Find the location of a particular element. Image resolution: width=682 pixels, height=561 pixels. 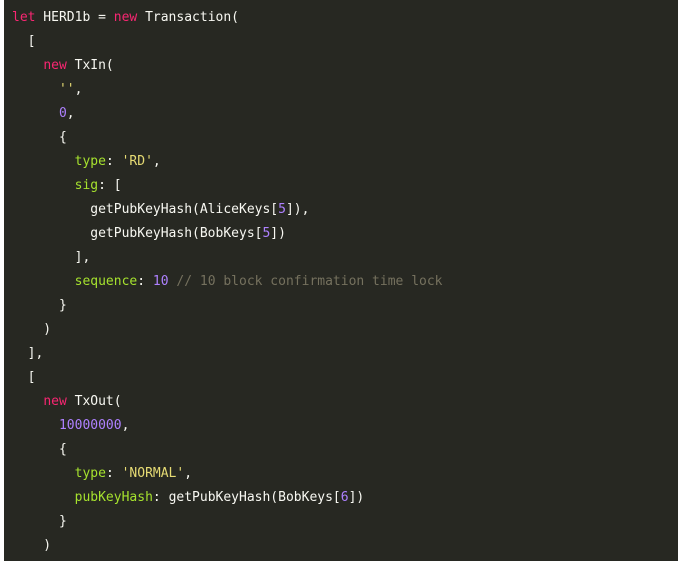

code-line: pubKeyHash: getPubKeyHash(BobKeys[6]) is located at coordinates (227, 498).